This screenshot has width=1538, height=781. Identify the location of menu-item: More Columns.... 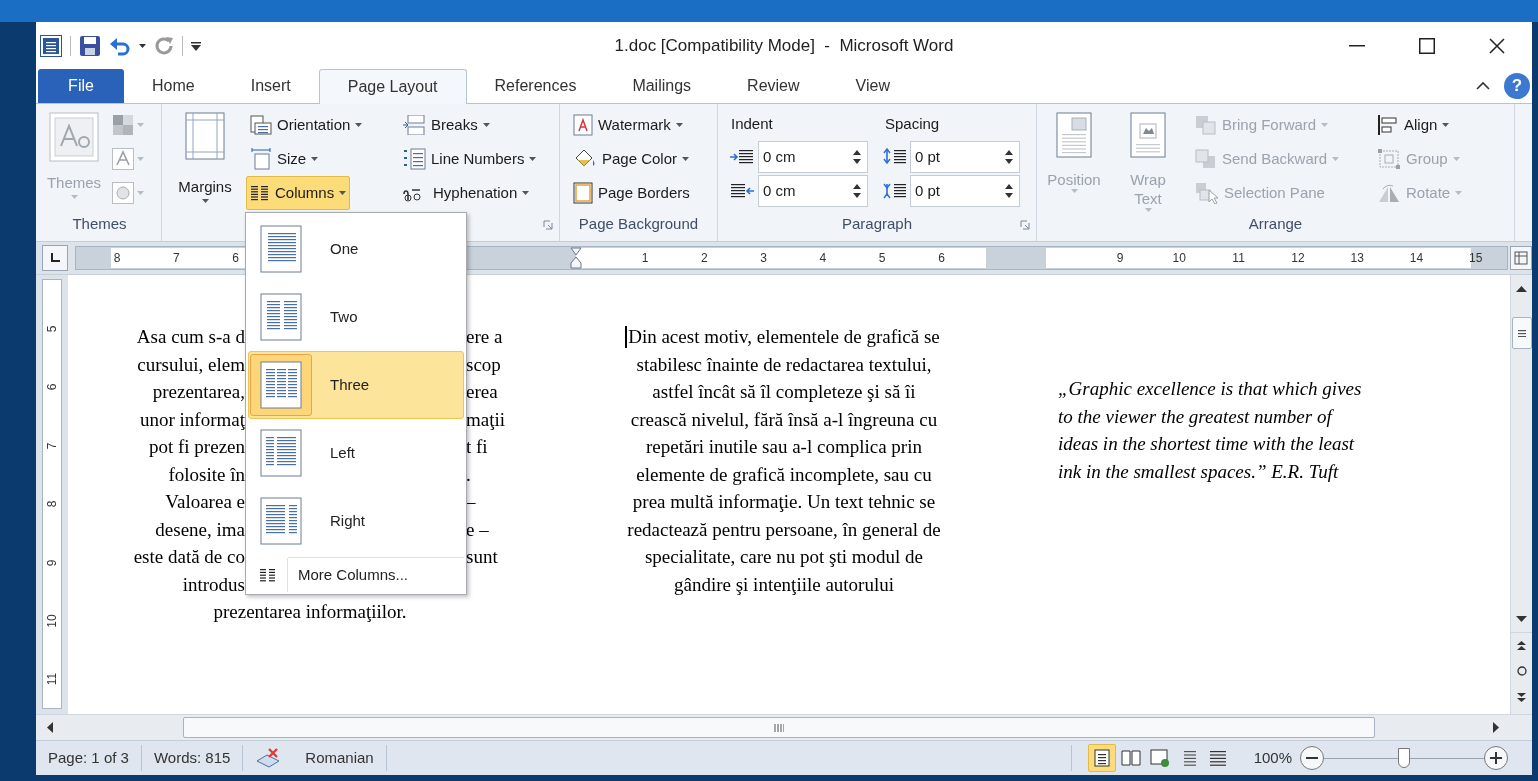
(356, 575).